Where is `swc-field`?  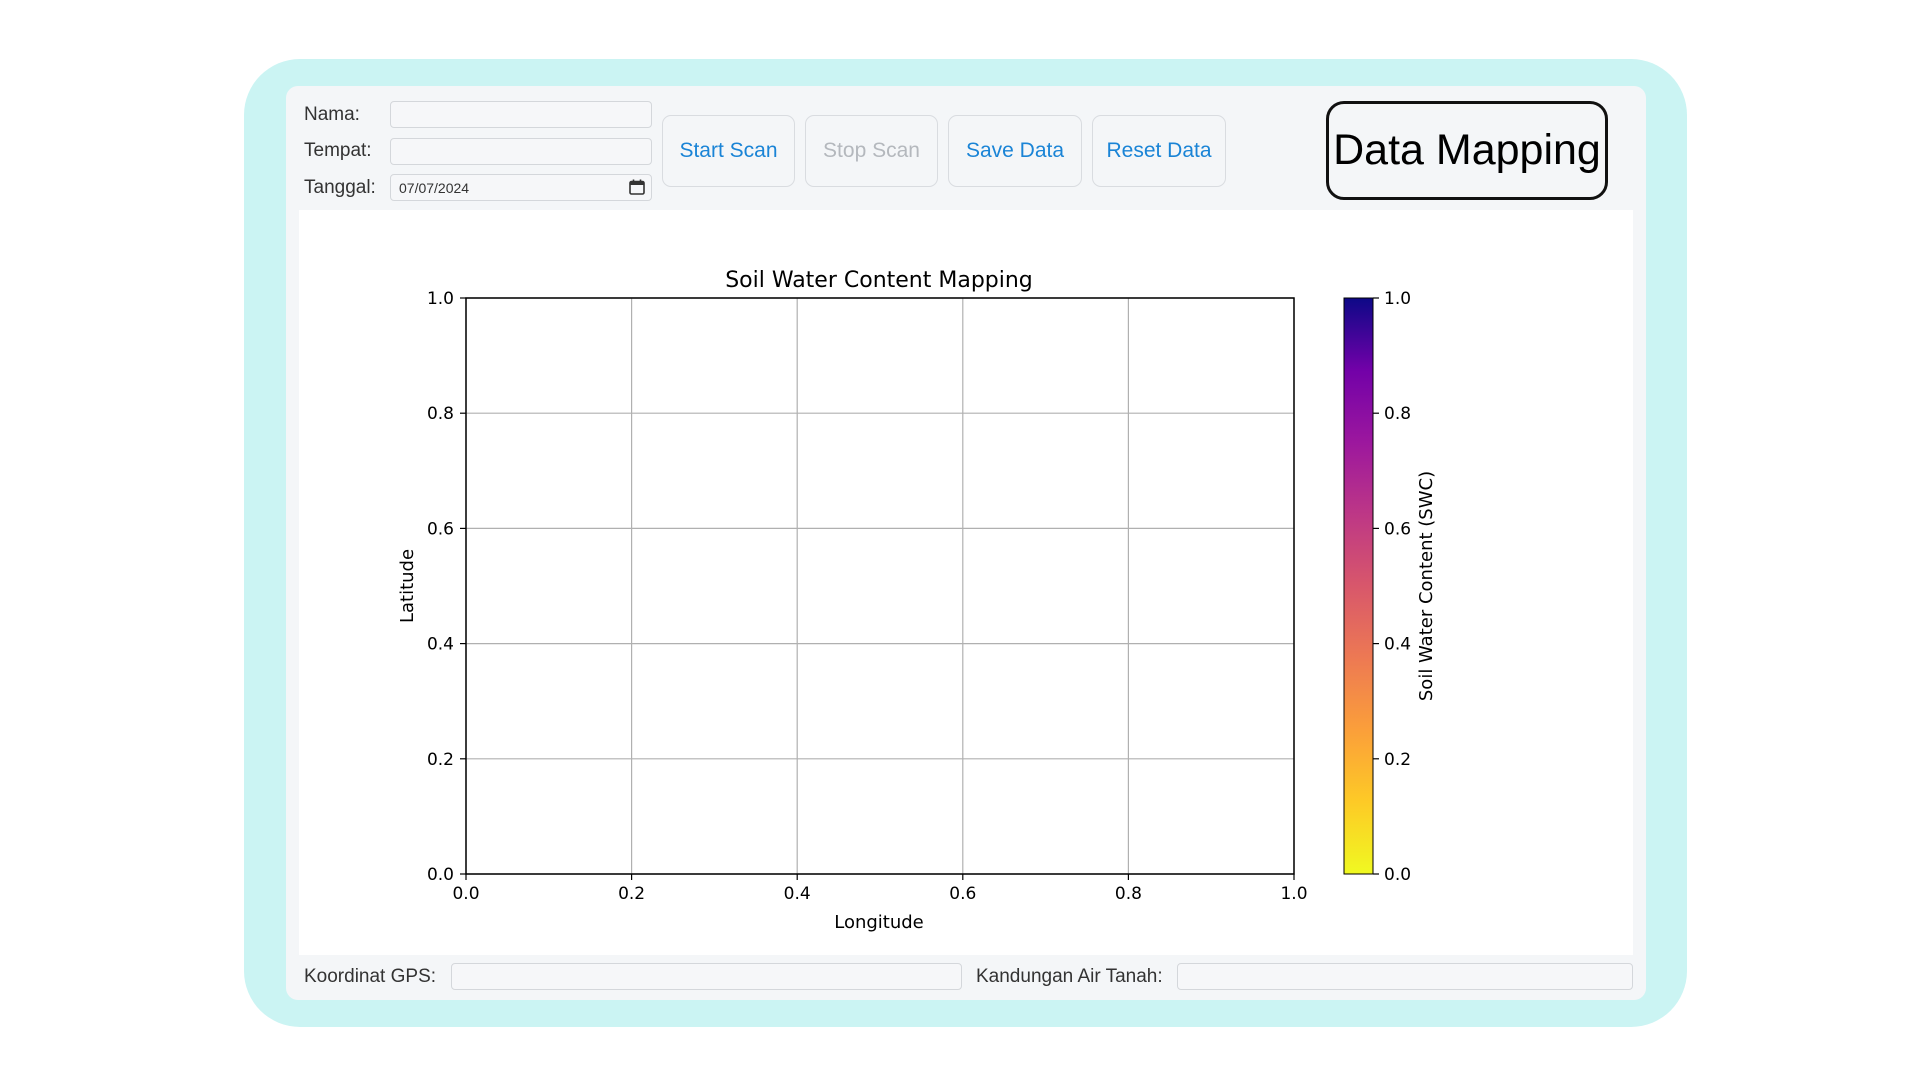
swc-field is located at coordinates (1405, 976).